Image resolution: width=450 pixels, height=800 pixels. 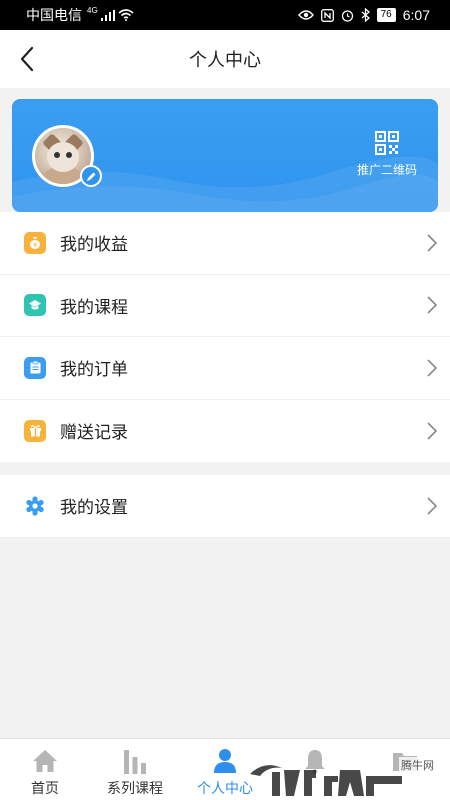 What do you see at coordinates (92, 10) in the screenshot?
I see `network-type: 4G` at bounding box center [92, 10].